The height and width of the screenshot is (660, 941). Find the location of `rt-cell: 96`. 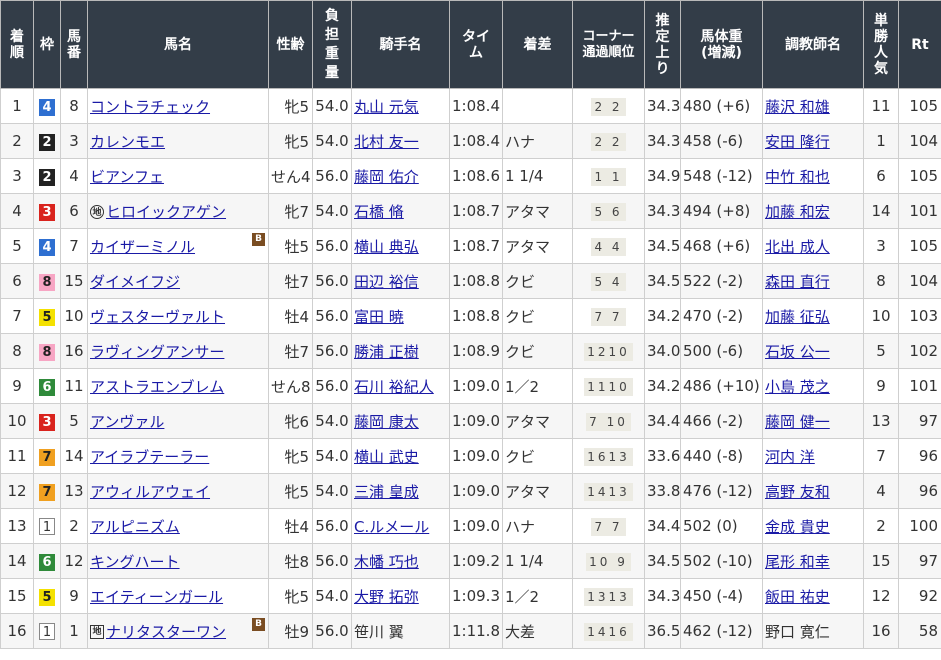

rt-cell: 96 is located at coordinates (919, 456).